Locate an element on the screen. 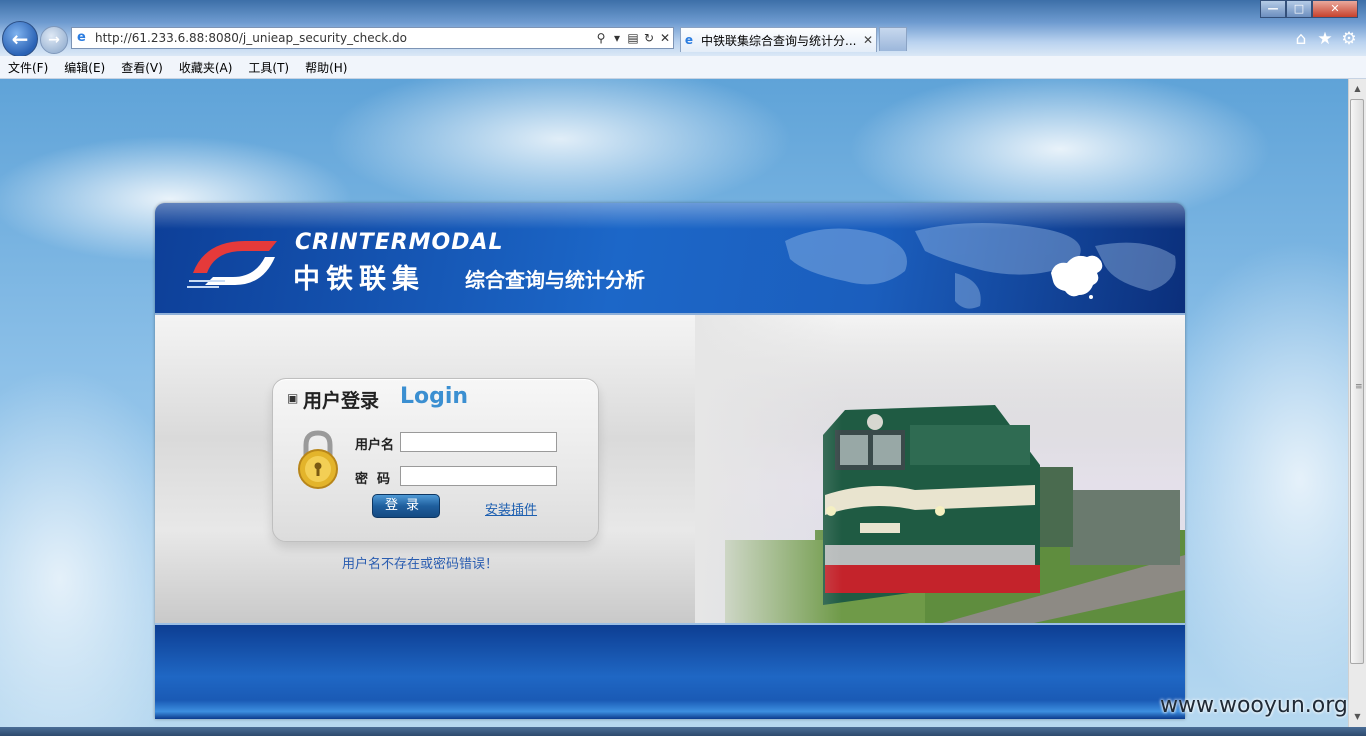  world-map-graphic is located at coordinates (980, 265).